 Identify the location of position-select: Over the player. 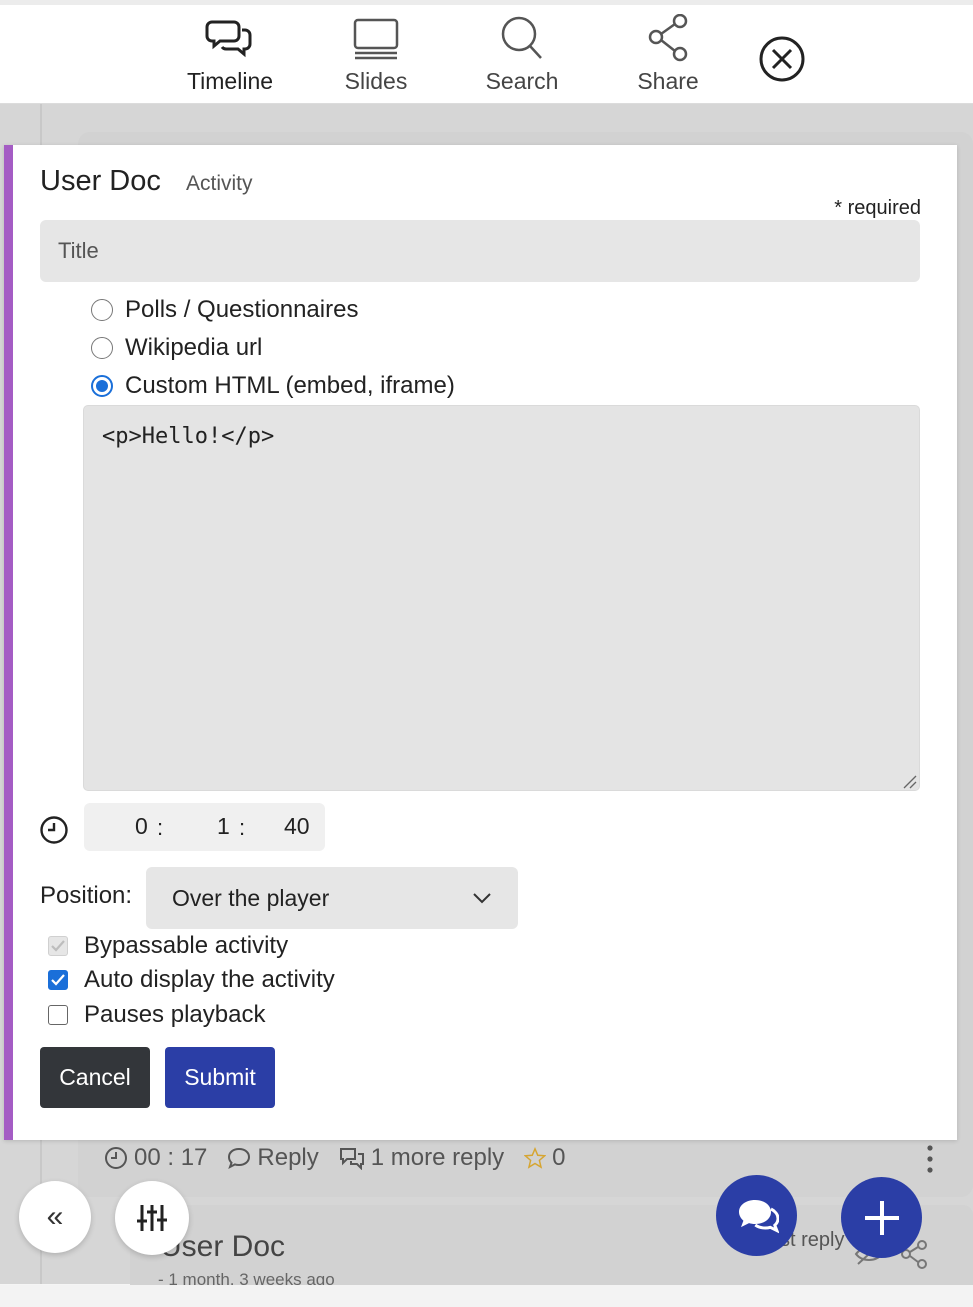
(332, 898).